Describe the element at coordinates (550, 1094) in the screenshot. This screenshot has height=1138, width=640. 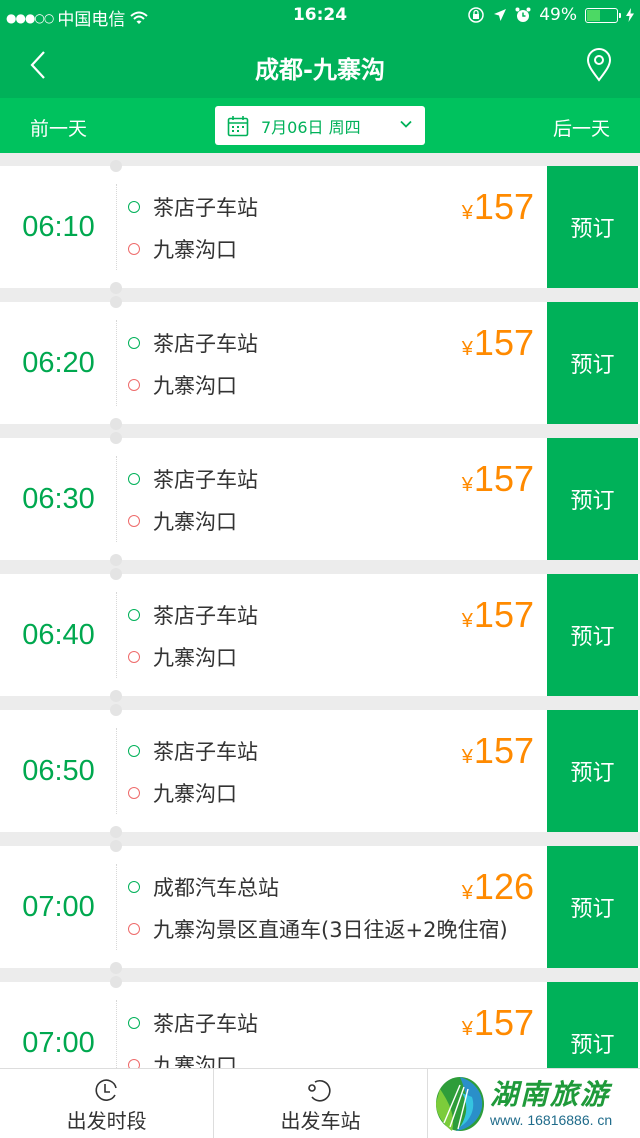
I see `watermark-title: 湖南旅游` at that location.